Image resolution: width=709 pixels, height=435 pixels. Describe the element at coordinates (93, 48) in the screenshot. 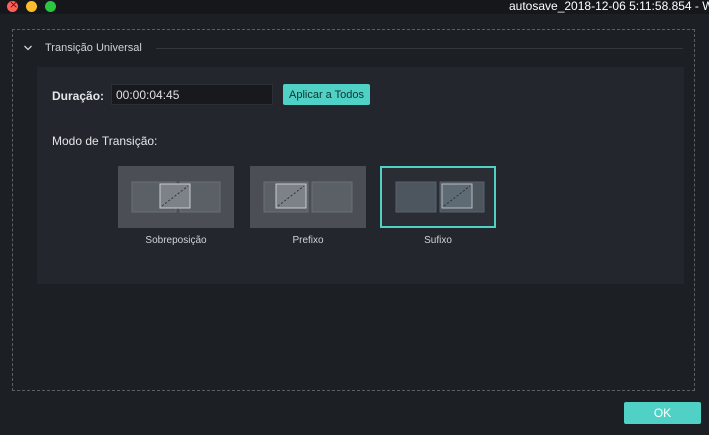

I see `section-title: Transição Universal` at that location.